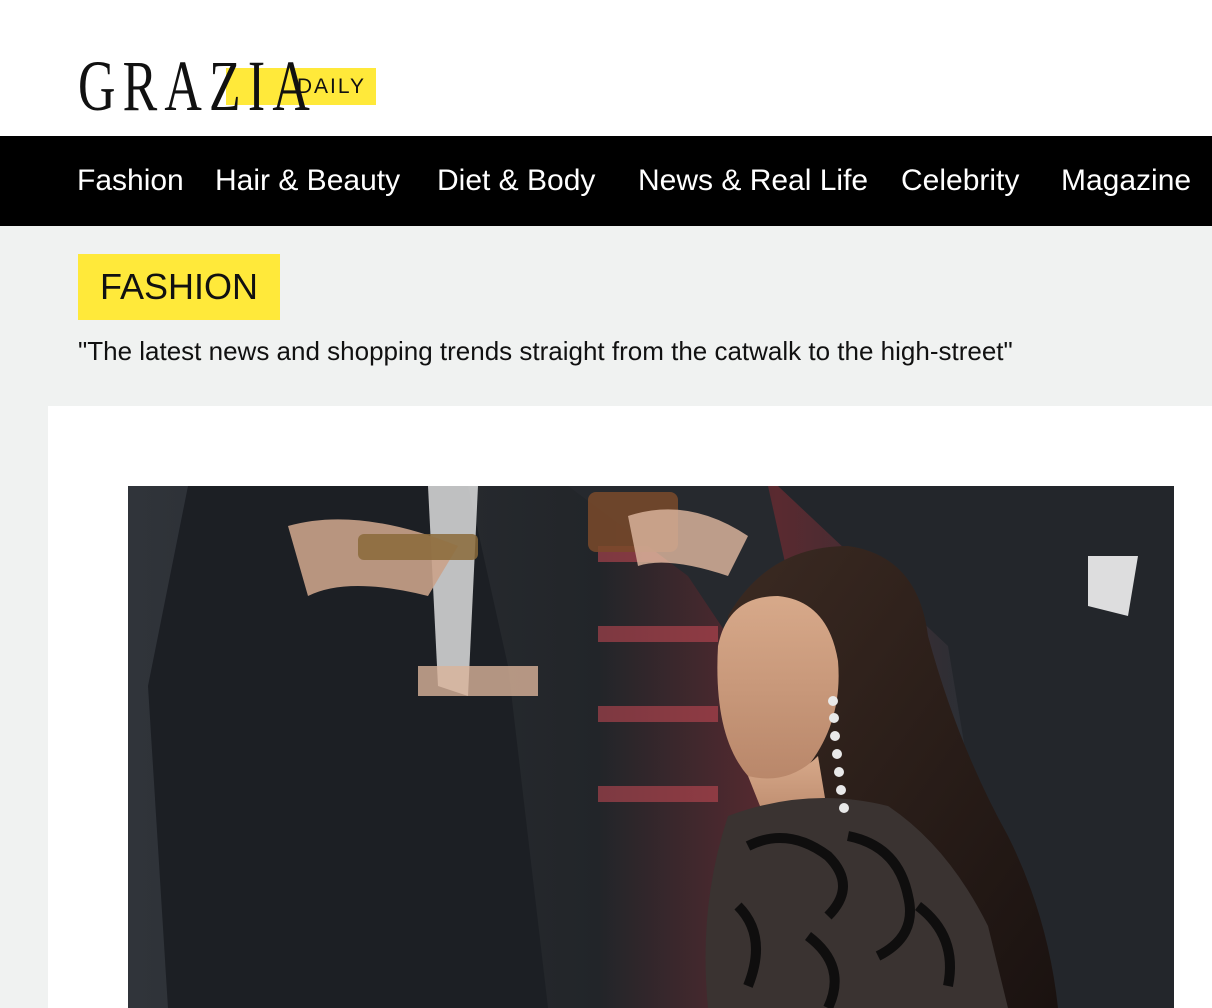 This screenshot has width=1212, height=1008. What do you see at coordinates (606, 68) in the screenshot?
I see `site-header: GRAZIA DAILY` at bounding box center [606, 68].